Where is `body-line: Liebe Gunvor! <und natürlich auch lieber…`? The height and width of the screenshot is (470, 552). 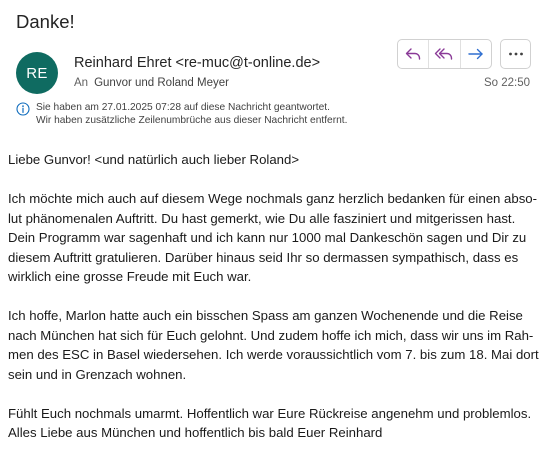
body-line: Liebe Gunvor! <und natürlich auch lieber… is located at coordinates (154, 159).